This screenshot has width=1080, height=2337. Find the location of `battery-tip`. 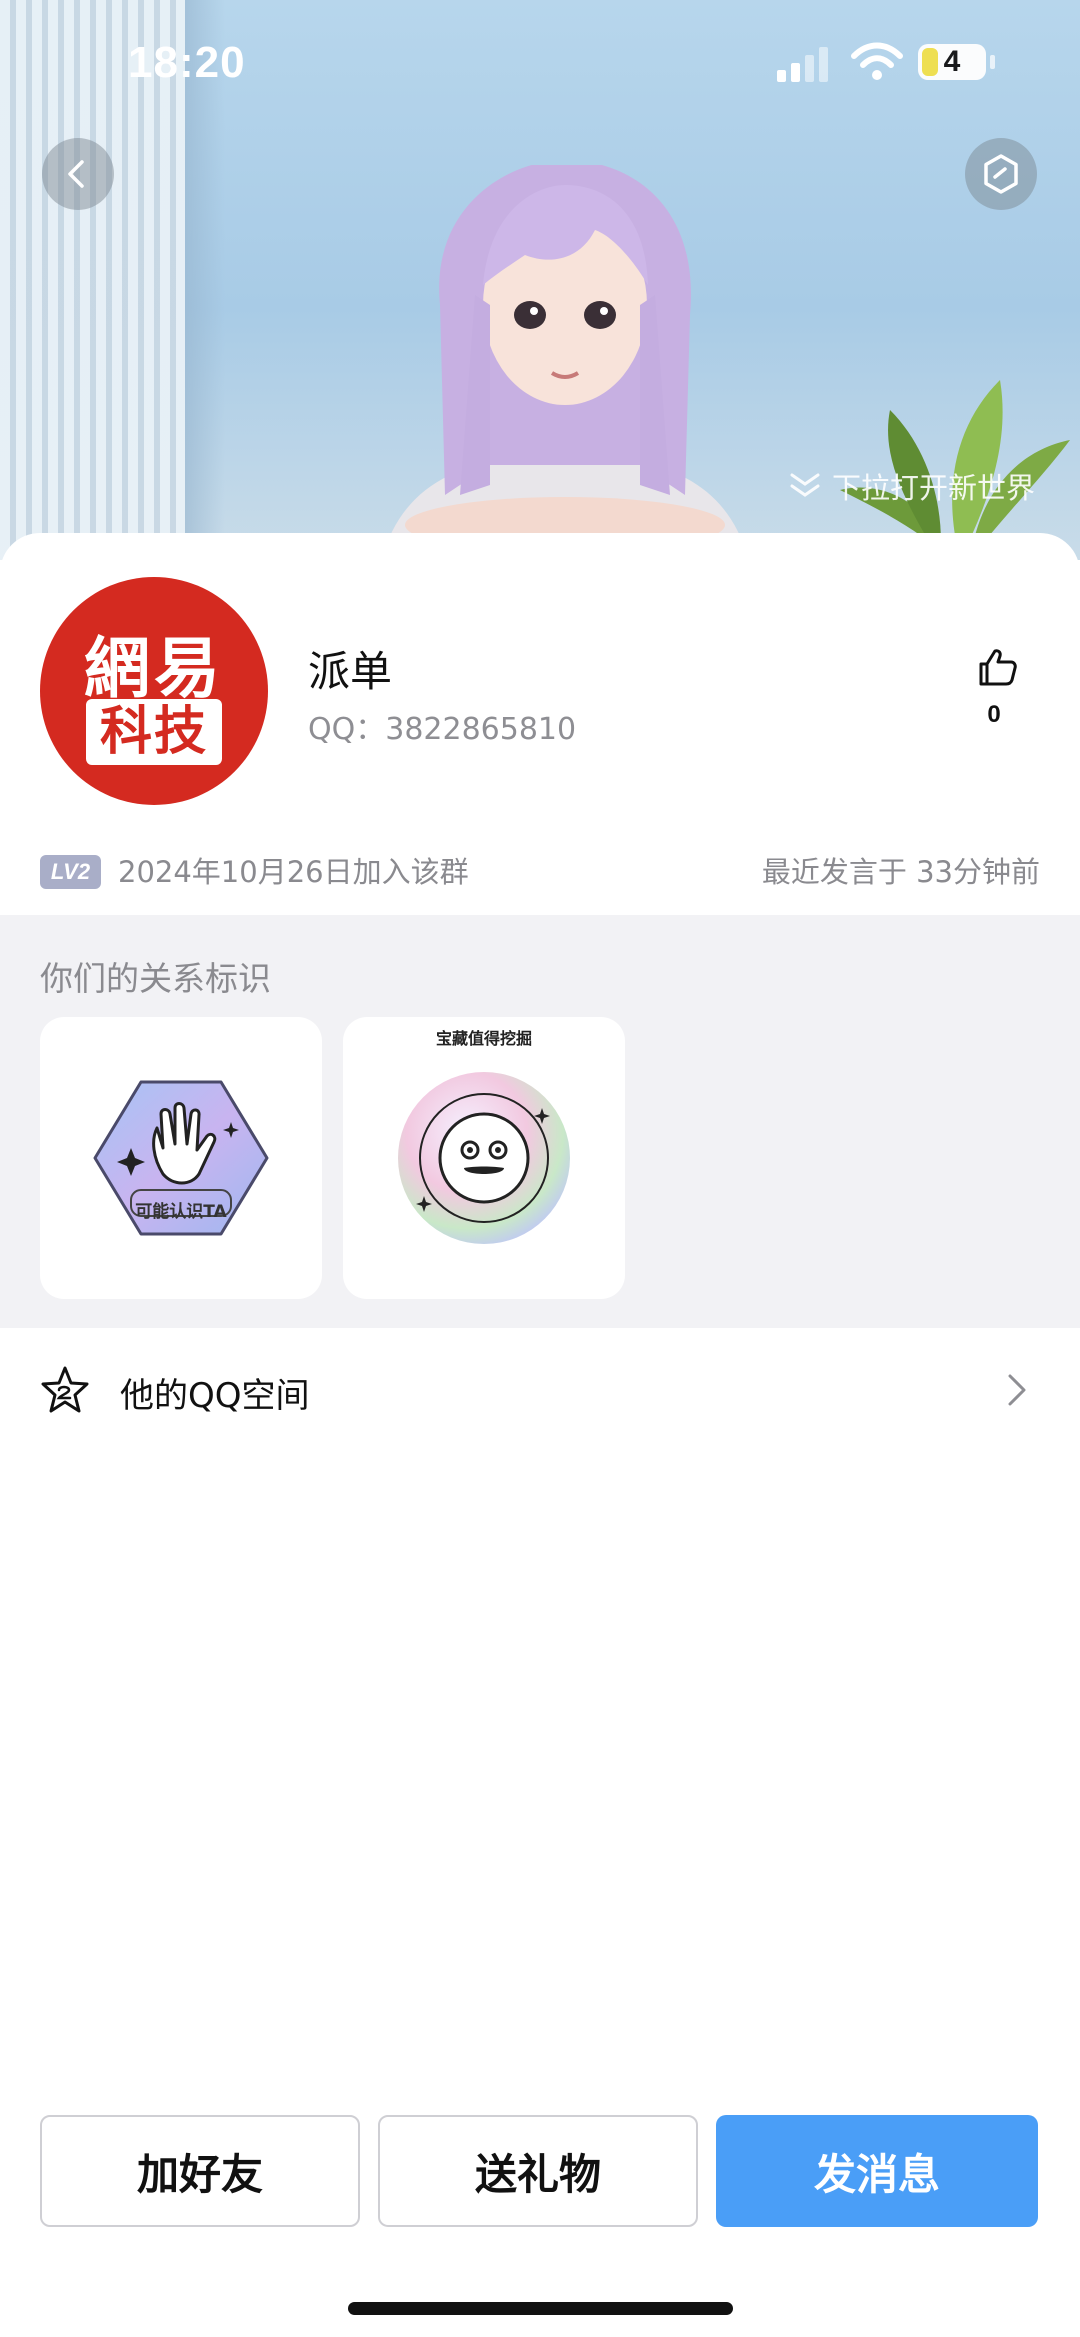

battery-tip is located at coordinates (992, 62).